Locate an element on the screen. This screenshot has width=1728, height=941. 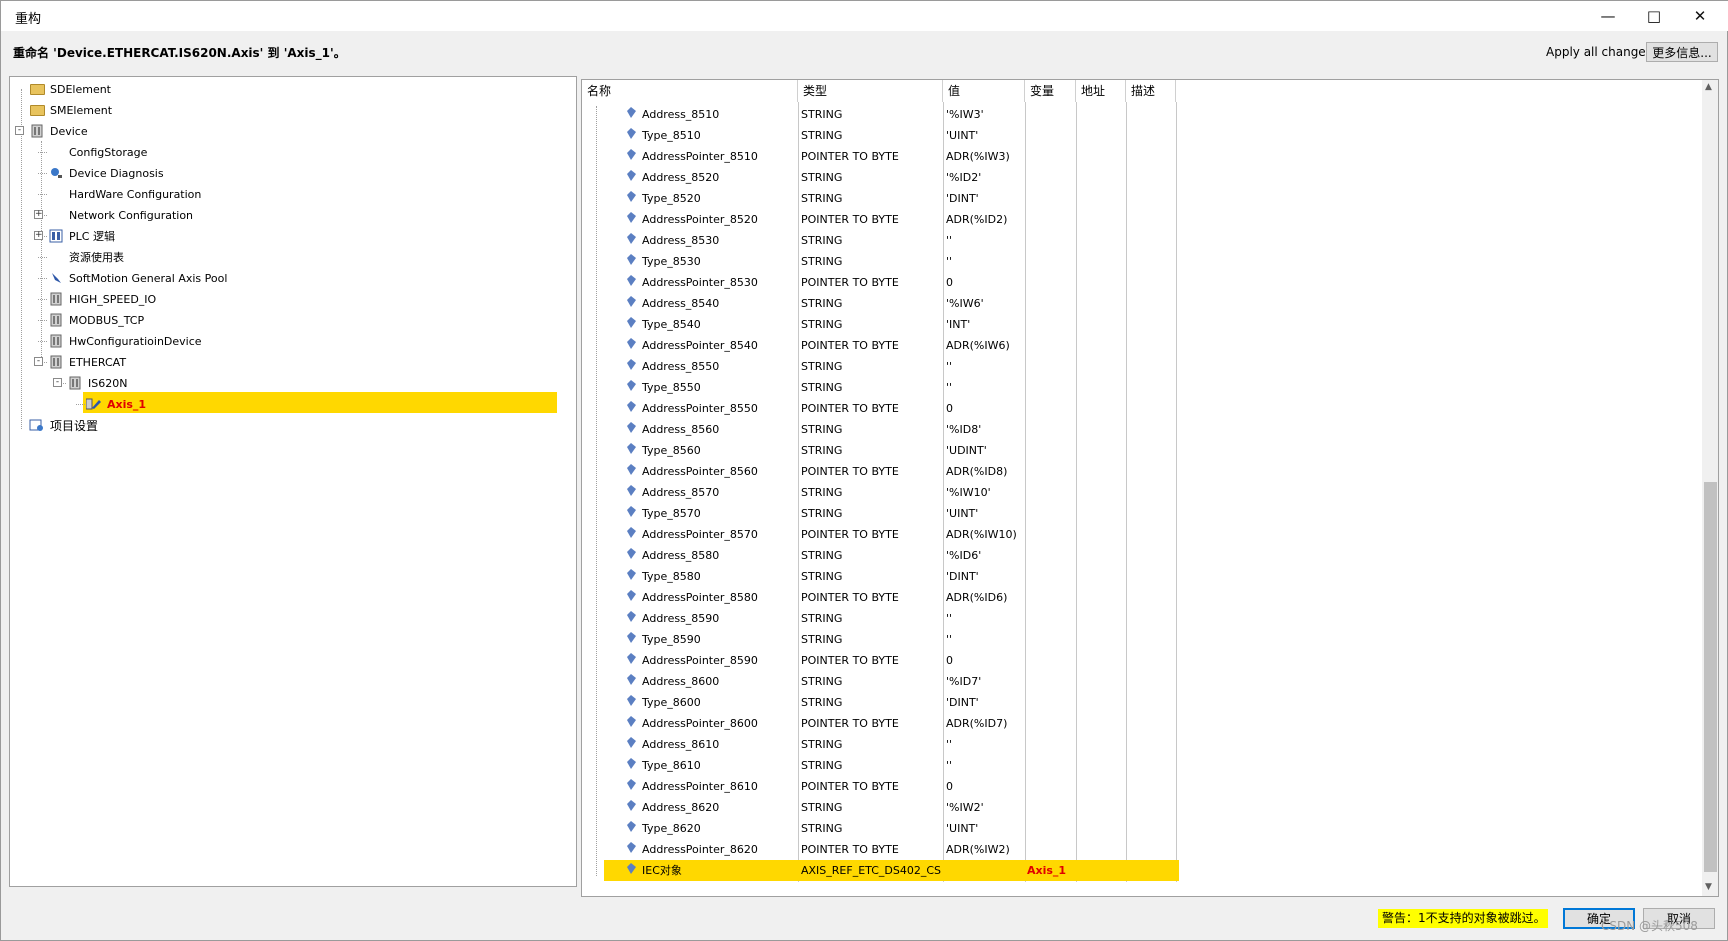
tree-item-: 资源使用表 is located at coordinates (86, 257).